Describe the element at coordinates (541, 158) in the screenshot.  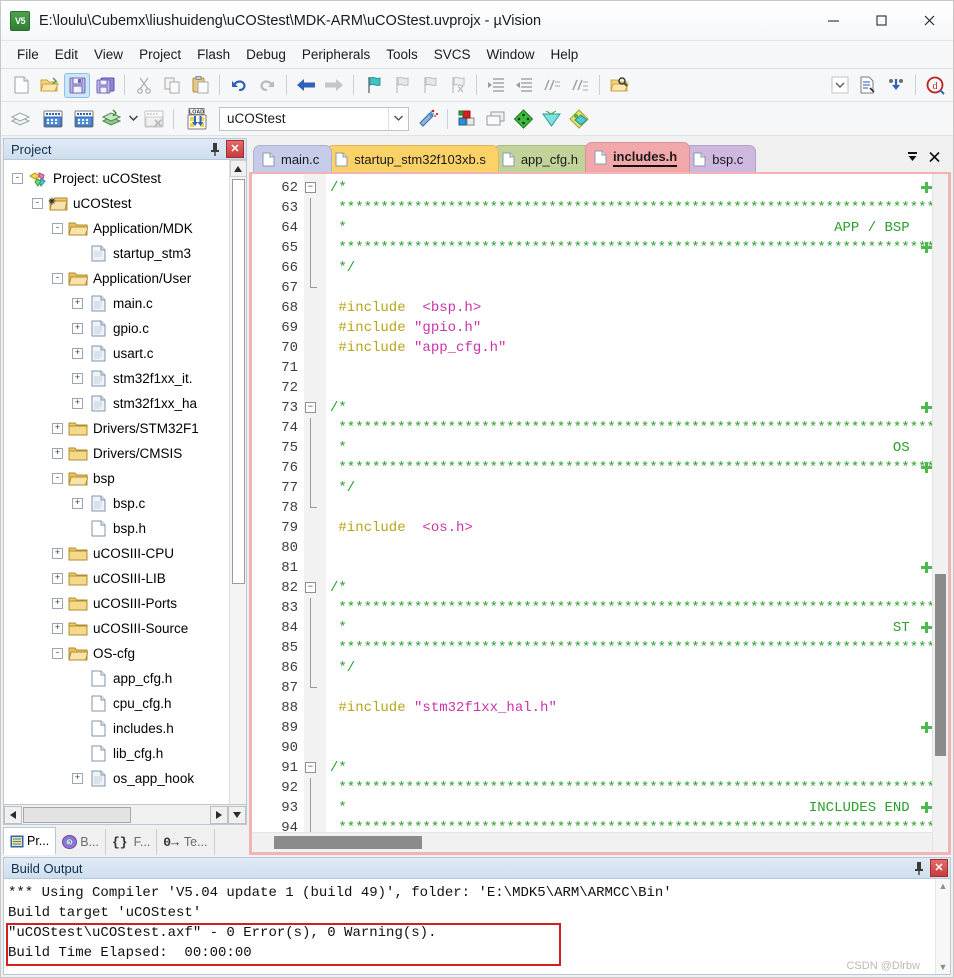
I see `editor-tab-app-cfg-h: app_cfg.h` at that location.